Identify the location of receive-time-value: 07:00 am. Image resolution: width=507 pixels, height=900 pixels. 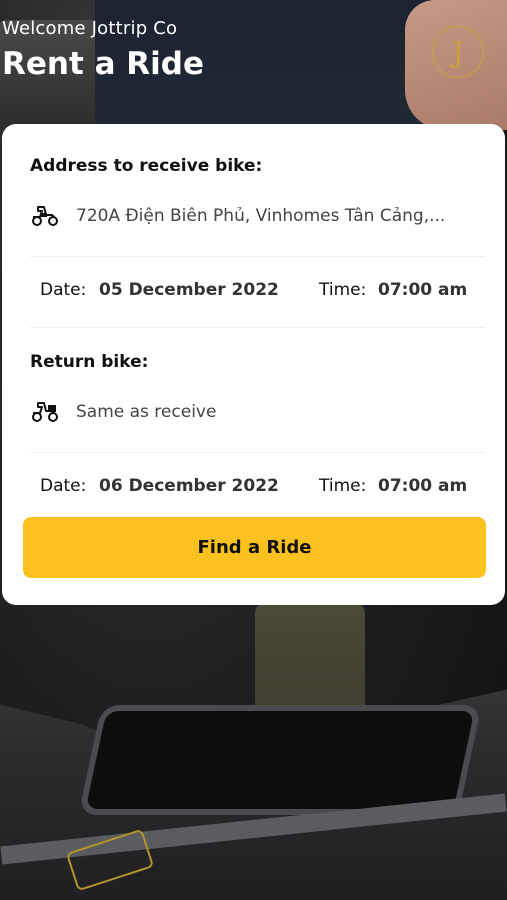
(422, 290).